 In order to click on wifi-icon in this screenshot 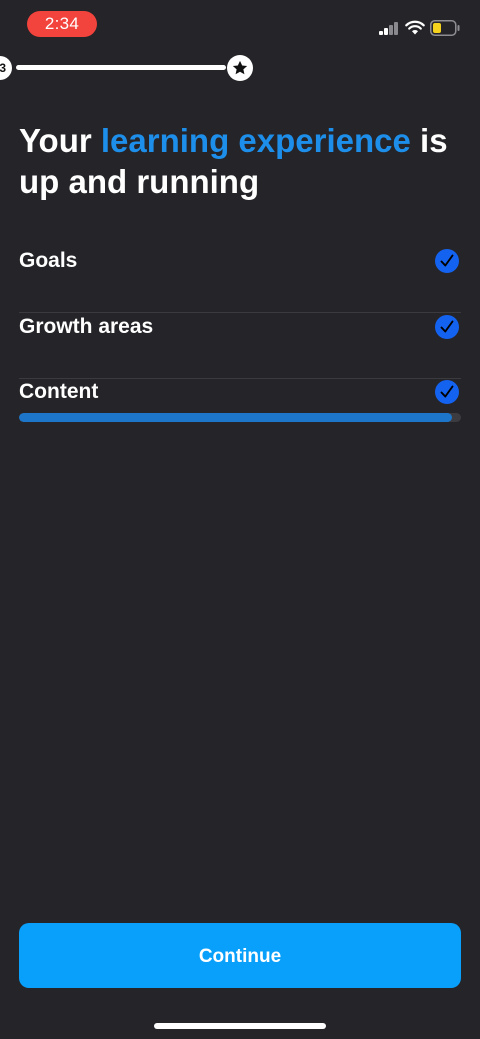, I will do `click(415, 27)`.